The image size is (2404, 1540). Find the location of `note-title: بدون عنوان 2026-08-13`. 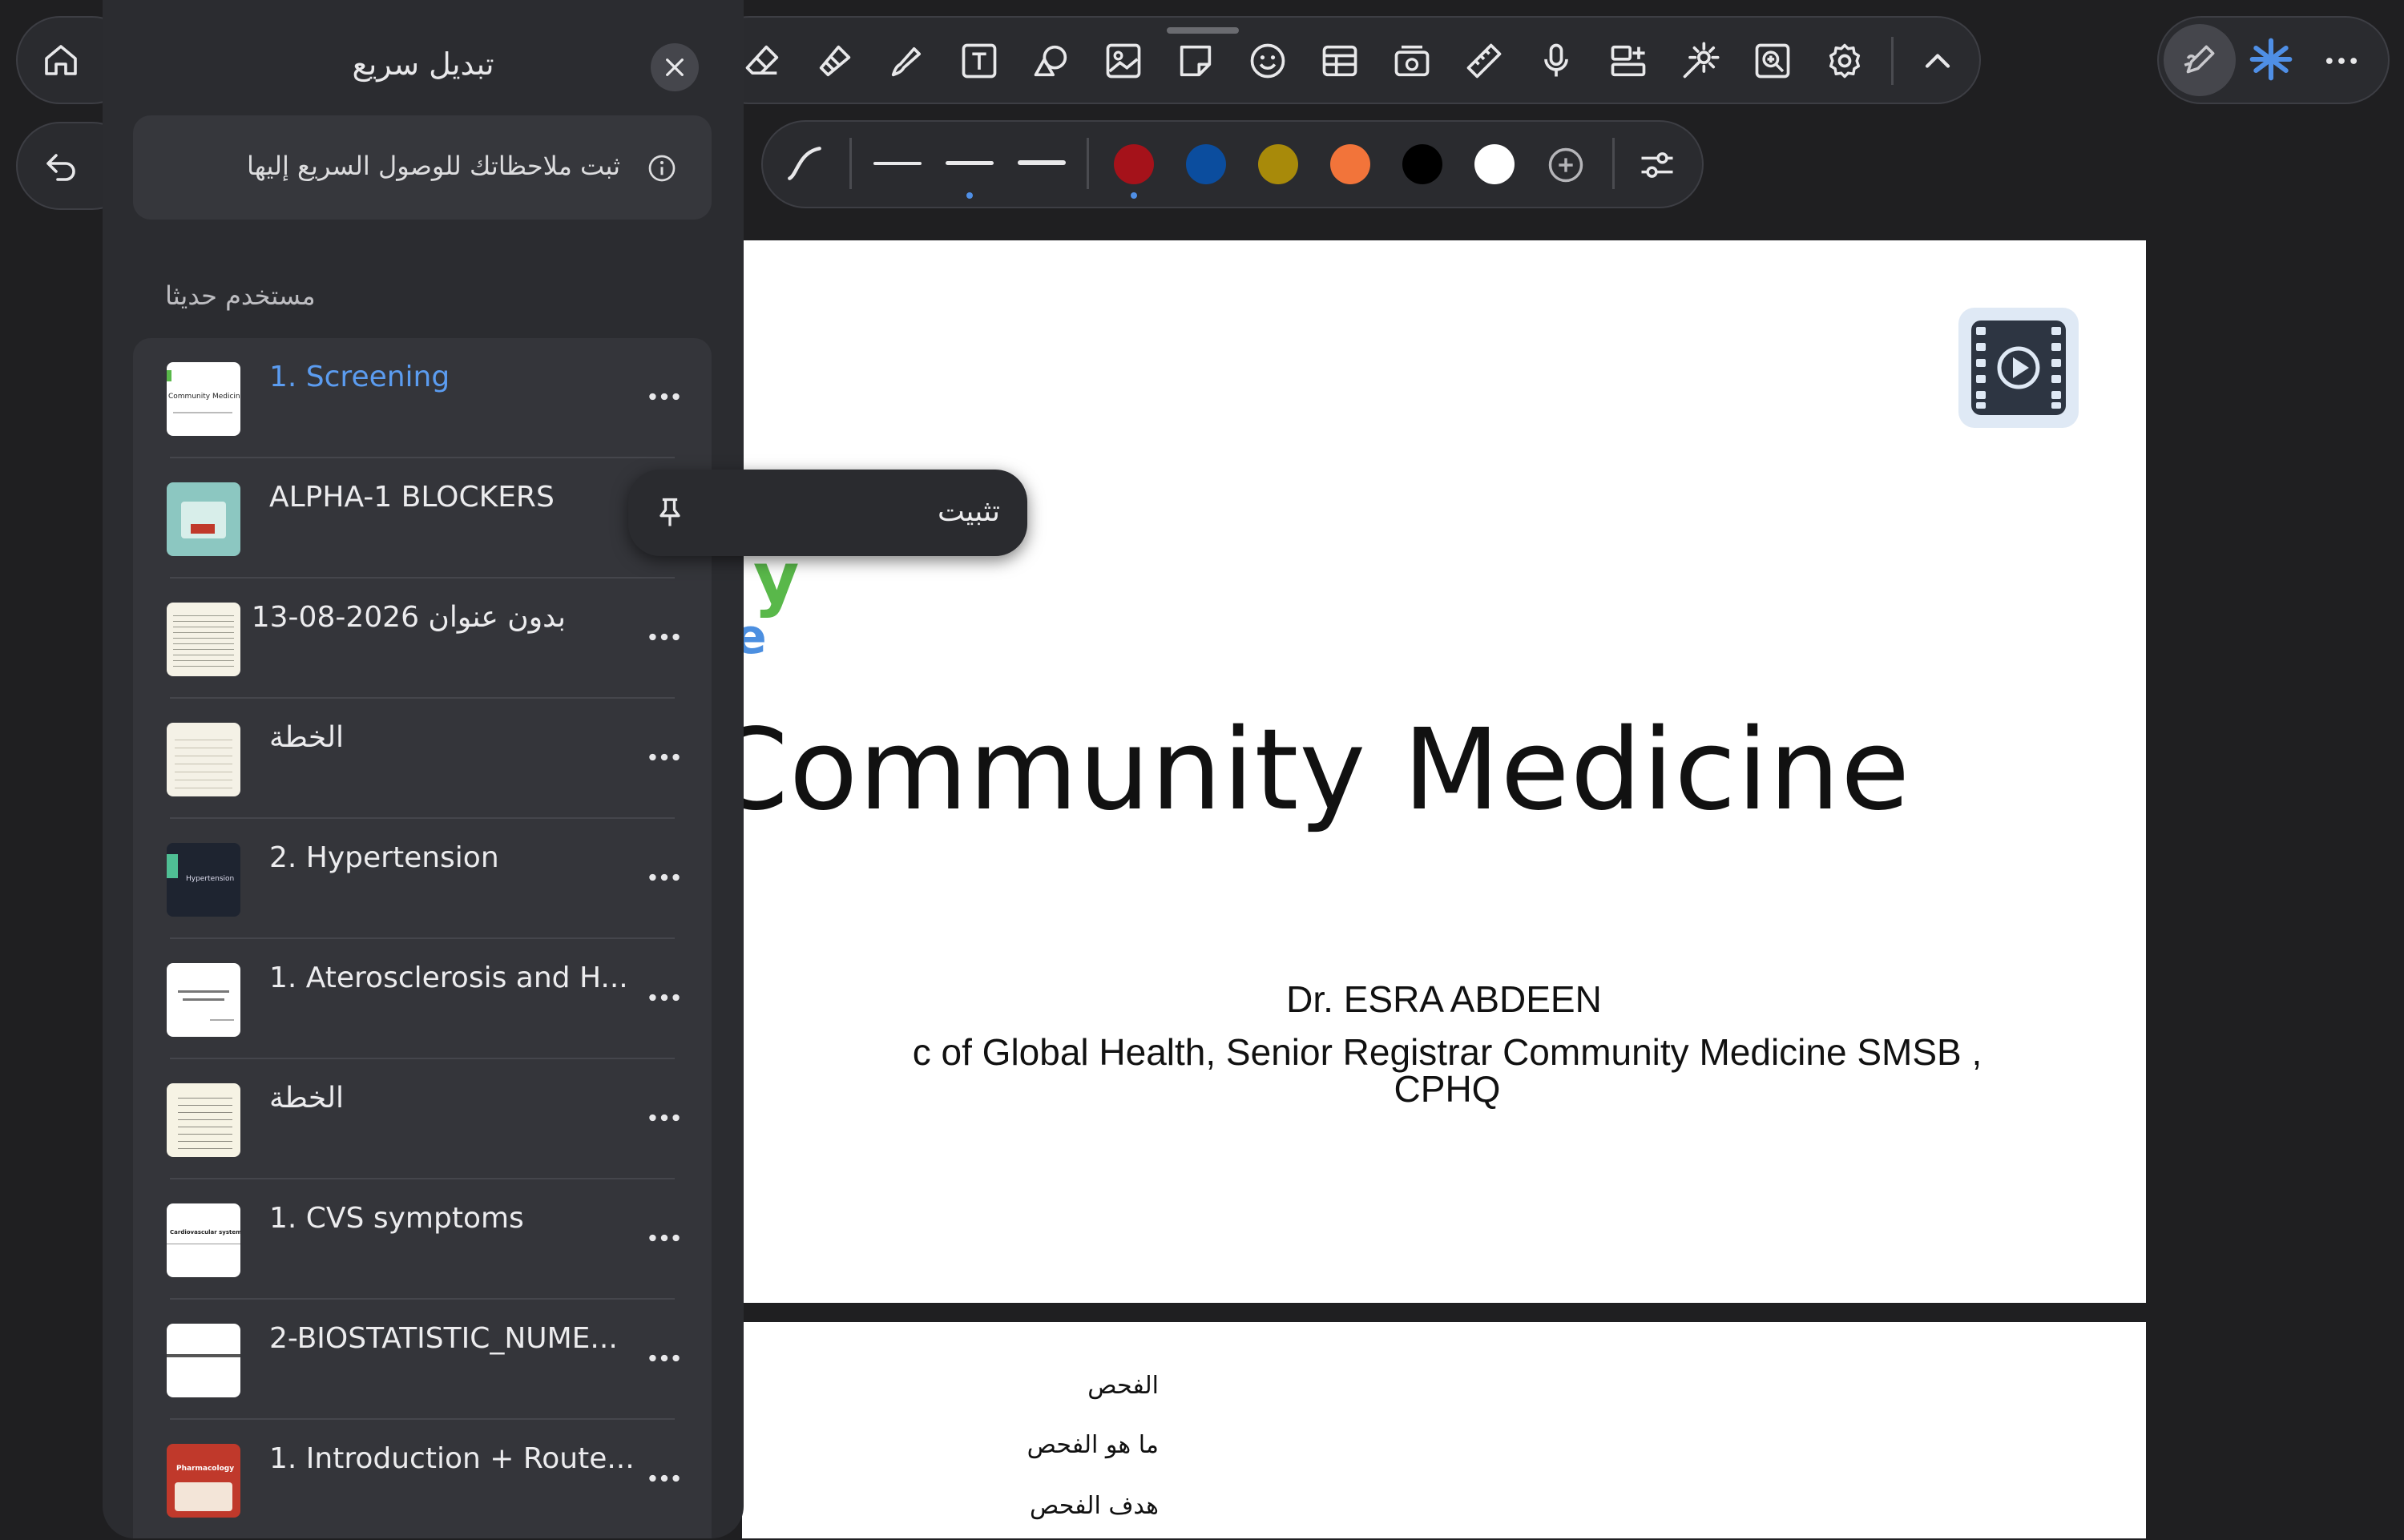

note-title: بدون عنوان 2026-08-13 is located at coordinates (408, 618).